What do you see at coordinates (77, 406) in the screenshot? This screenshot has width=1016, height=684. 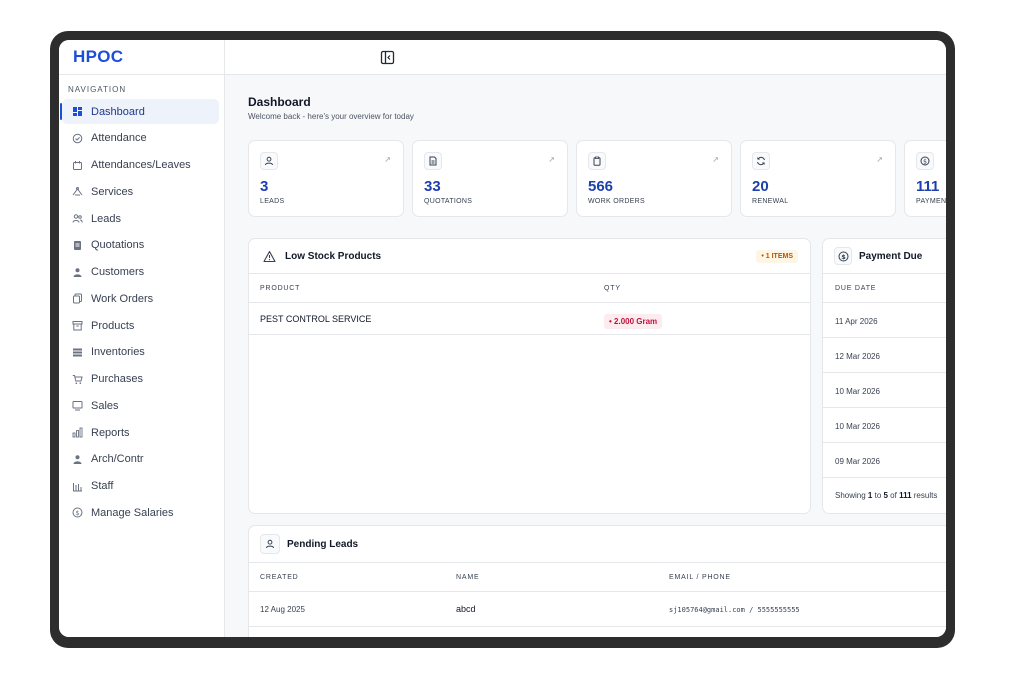 I see `monitor-icon` at bounding box center [77, 406].